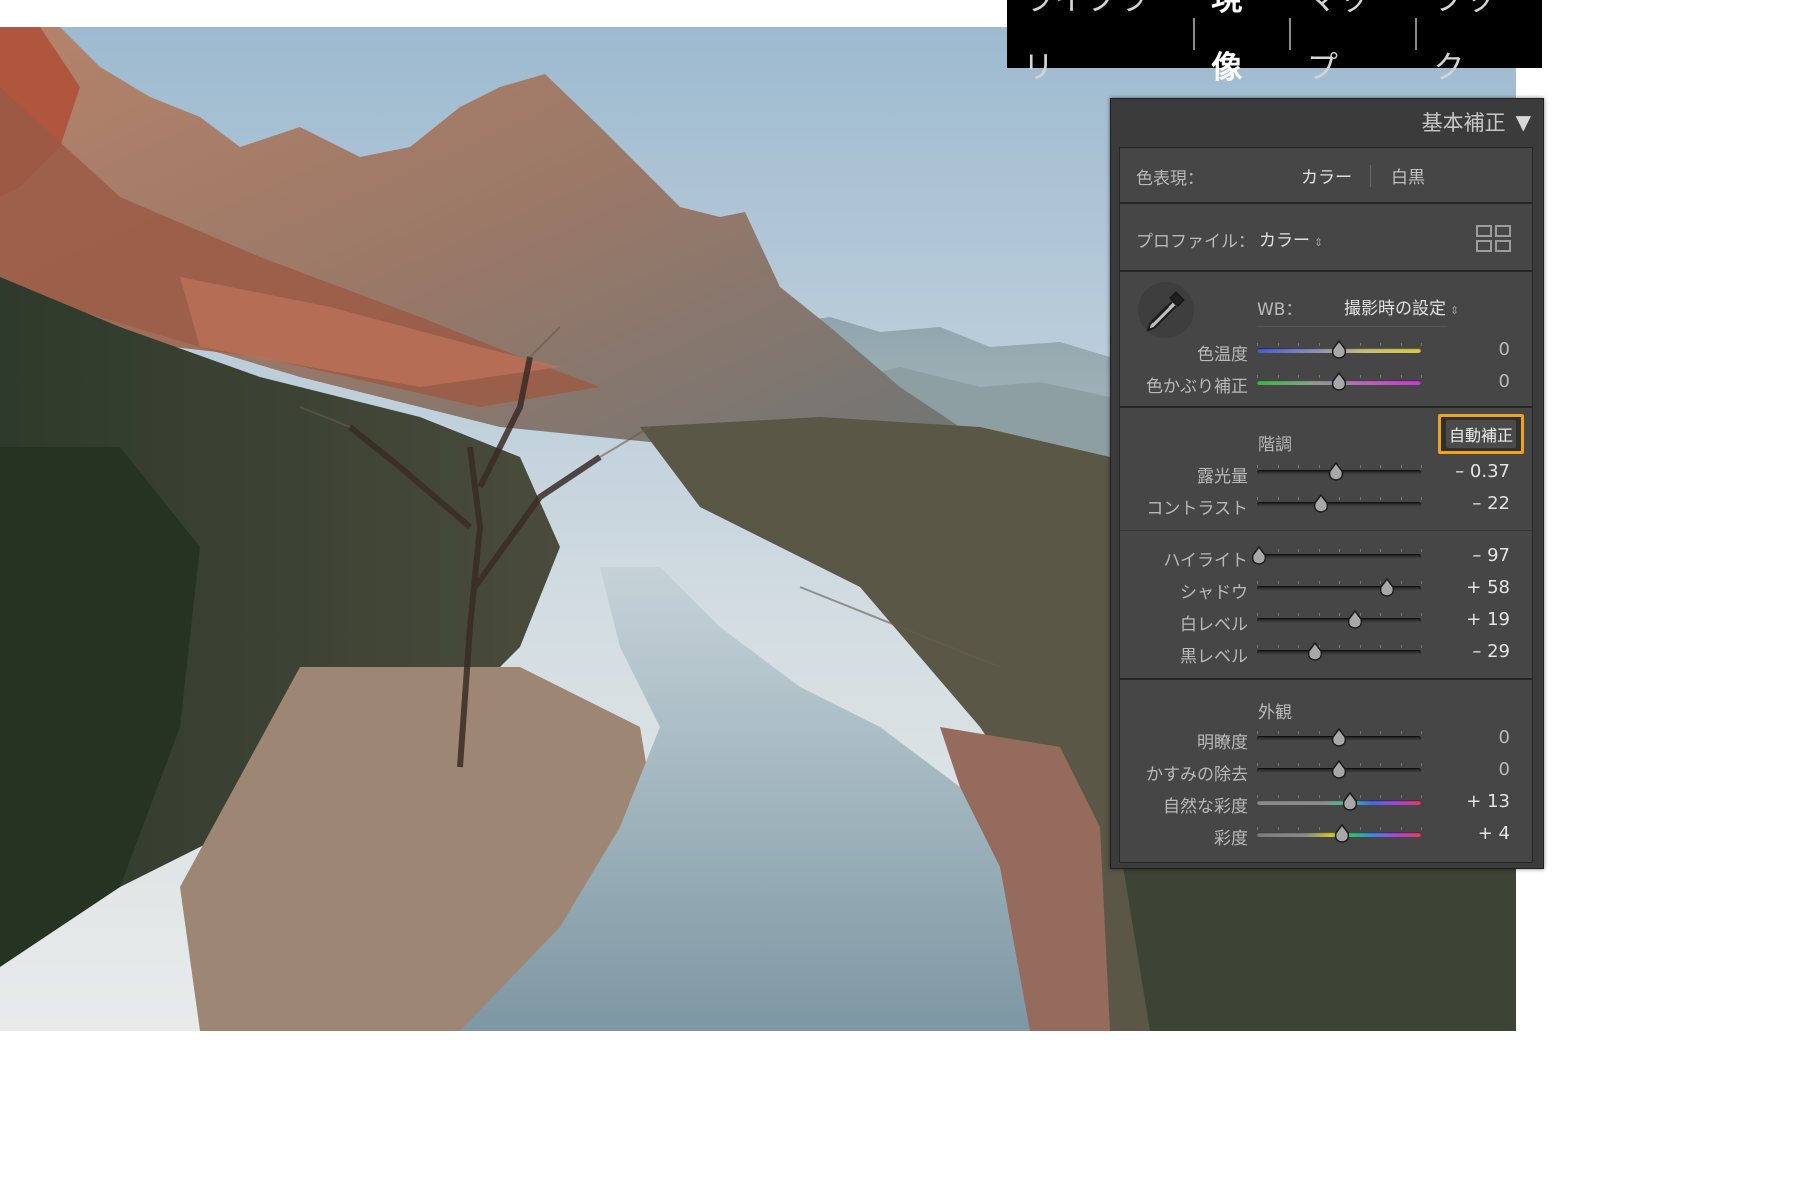 This screenshot has height=1184, width=1800. I want to click on slider-row: 露光量 – 0.37, so click(1327, 473).